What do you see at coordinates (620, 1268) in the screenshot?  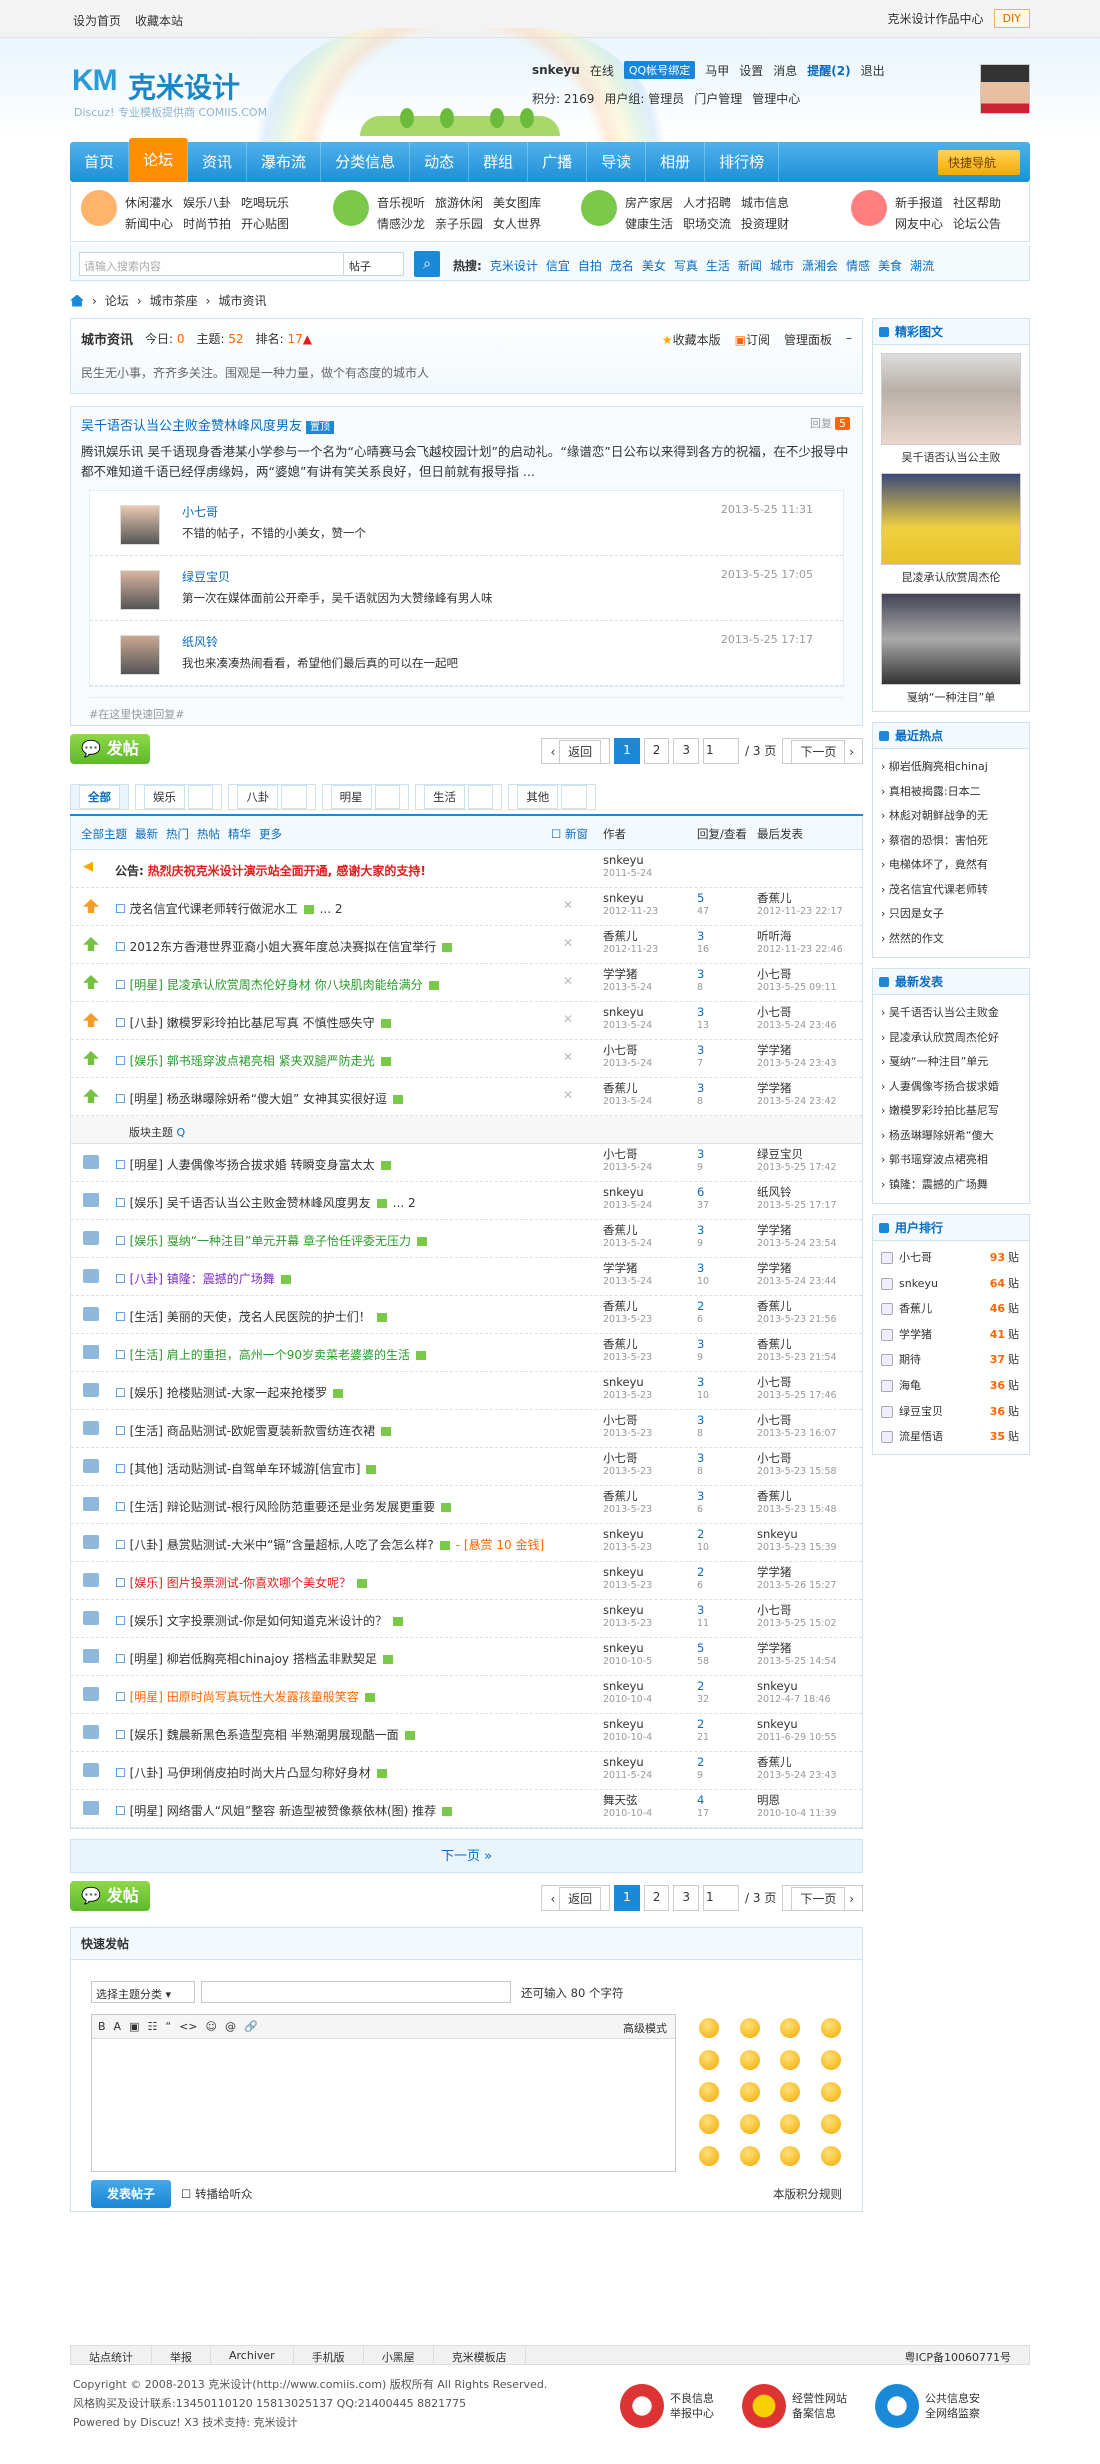 I see `author-name: 学学猪` at bounding box center [620, 1268].